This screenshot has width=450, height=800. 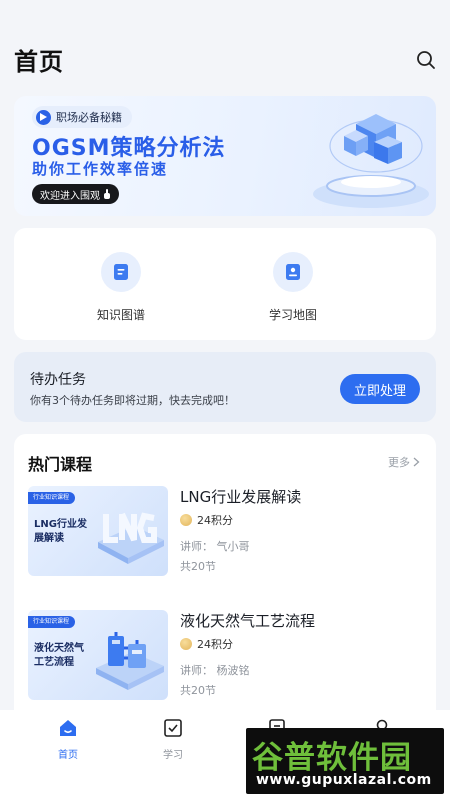 What do you see at coordinates (70, 196) in the screenshot?
I see `banner-cta-label: 欢迎进入围观` at bounding box center [70, 196].